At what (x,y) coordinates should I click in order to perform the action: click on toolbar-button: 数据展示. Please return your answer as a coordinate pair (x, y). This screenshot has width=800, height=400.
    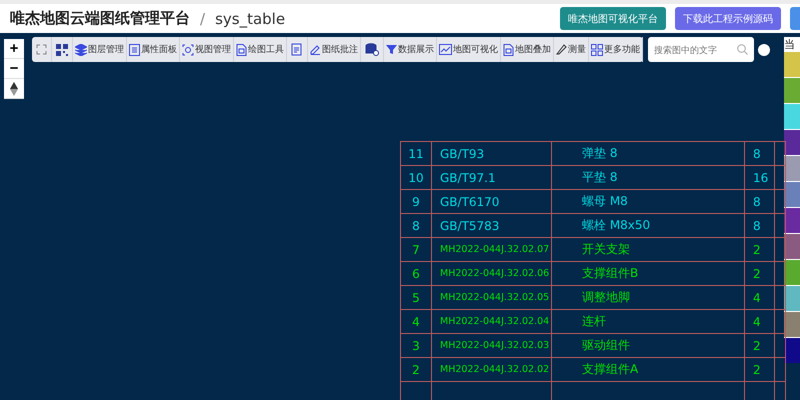
    Looking at the image, I should click on (410, 49).